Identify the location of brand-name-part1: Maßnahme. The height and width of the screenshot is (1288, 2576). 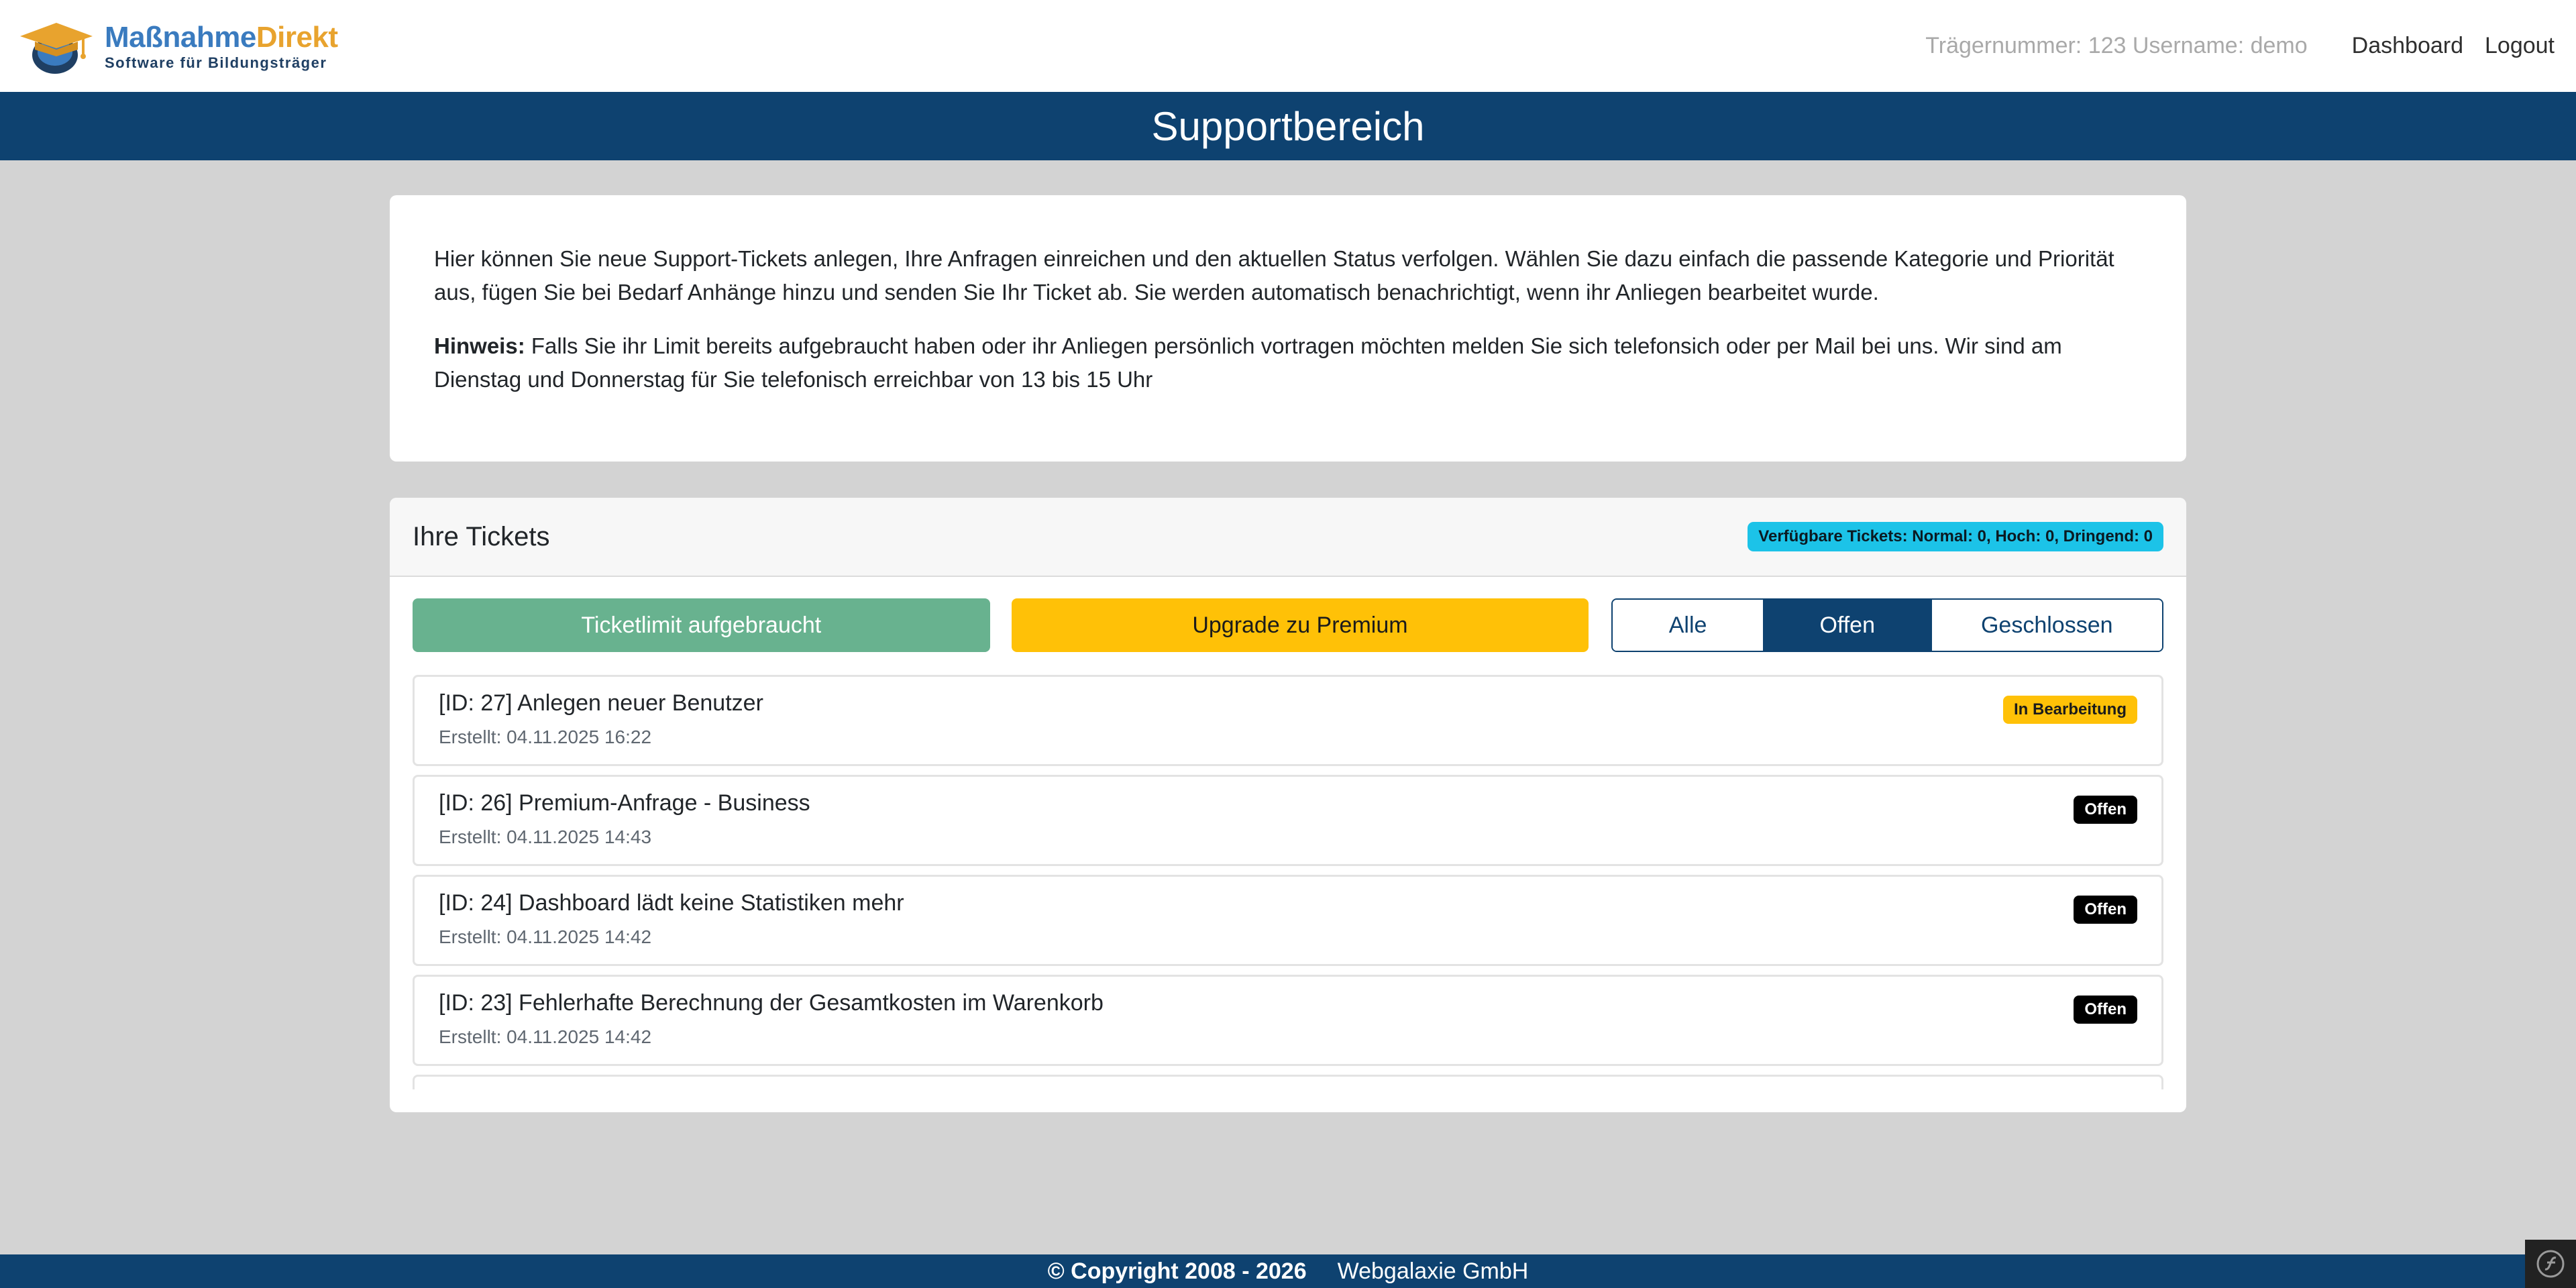
(180, 37).